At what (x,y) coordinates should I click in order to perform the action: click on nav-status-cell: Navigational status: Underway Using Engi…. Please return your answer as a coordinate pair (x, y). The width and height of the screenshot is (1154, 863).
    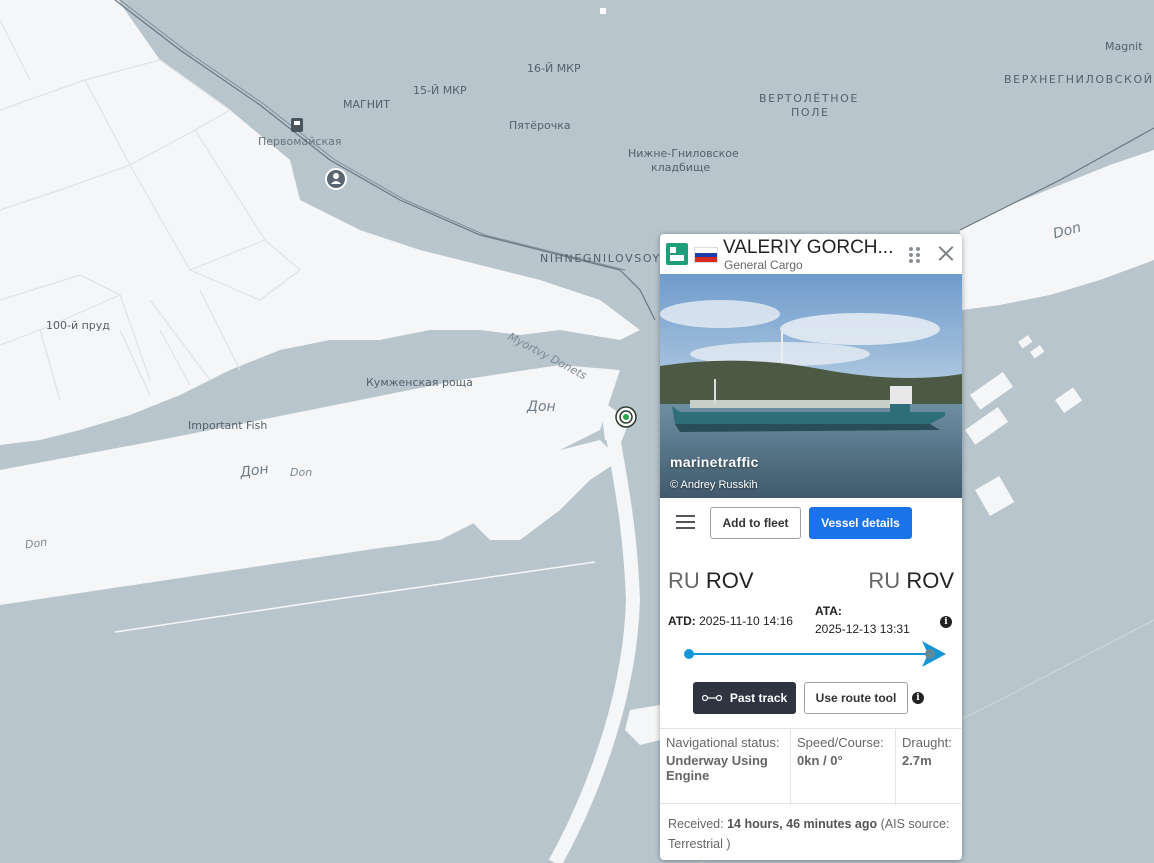
    Looking at the image, I should click on (725, 767).